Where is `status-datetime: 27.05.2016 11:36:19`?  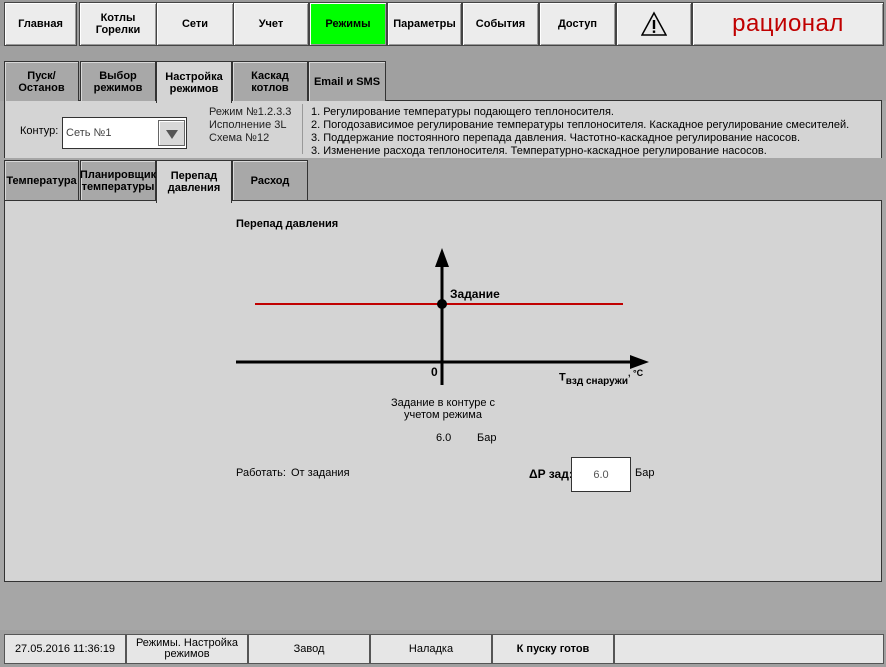
status-datetime: 27.05.2016 11:36:19 is located at coordinates (65, 649).